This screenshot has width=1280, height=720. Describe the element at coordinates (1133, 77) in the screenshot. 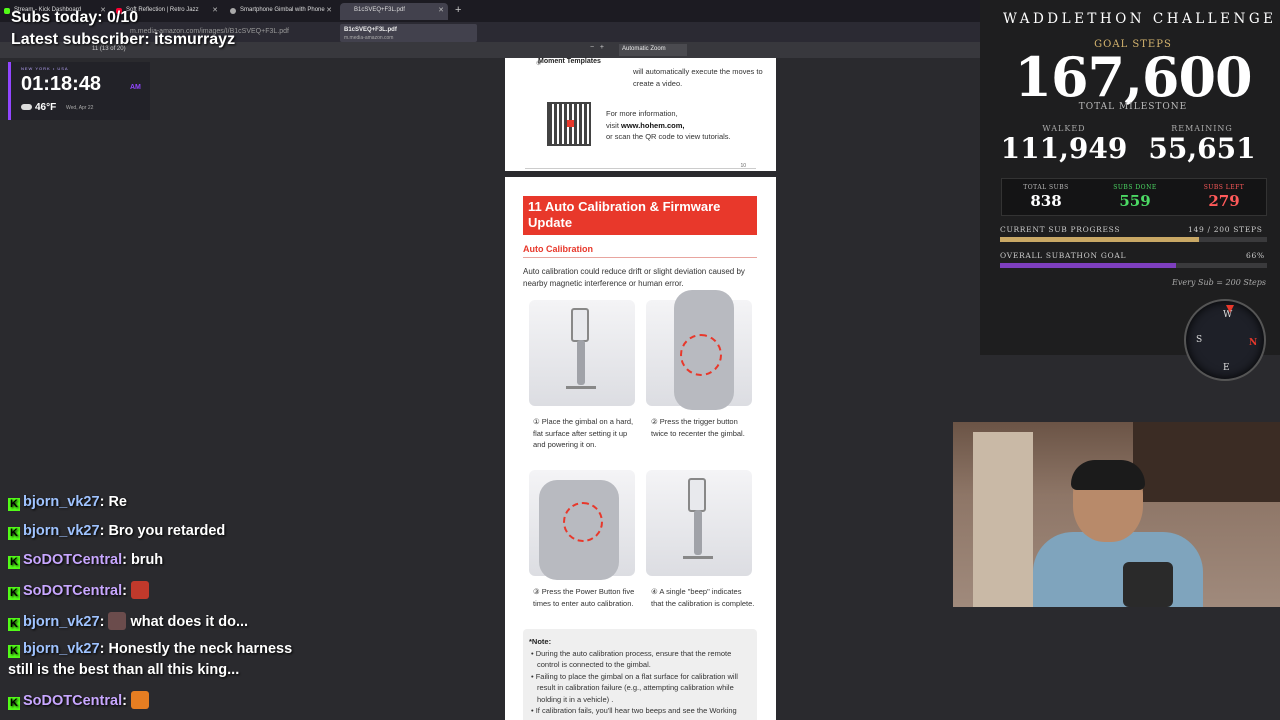

I see `goal-steps: 167,600` at that location.